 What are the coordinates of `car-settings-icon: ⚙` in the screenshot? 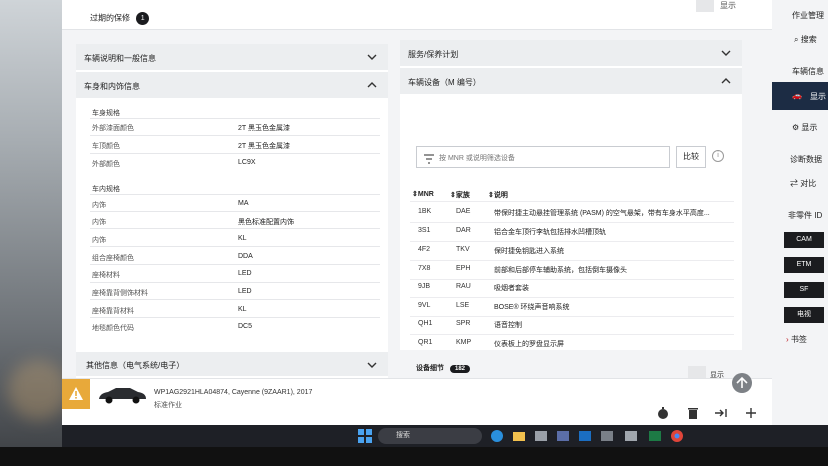 It's located at (796, 127).